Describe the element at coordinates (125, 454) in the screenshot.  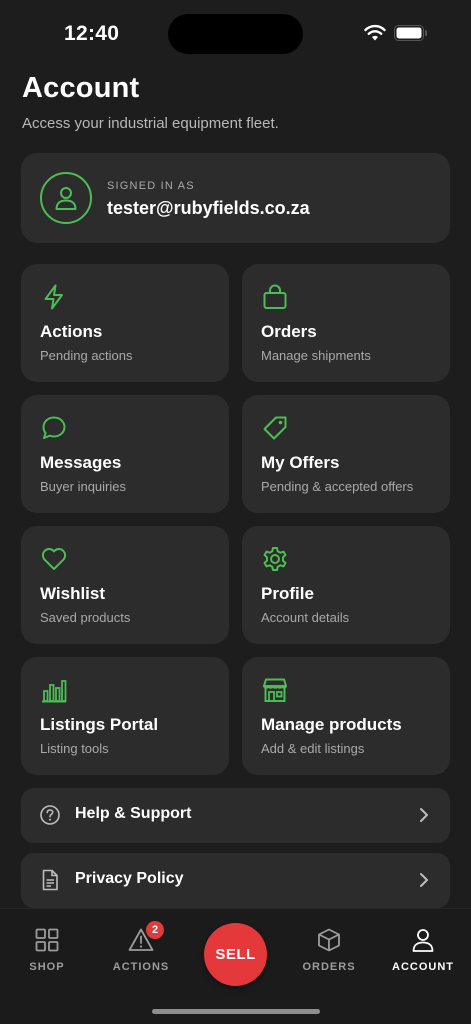
I see `tile-messages: Messages Buyer inquiries` at that location.